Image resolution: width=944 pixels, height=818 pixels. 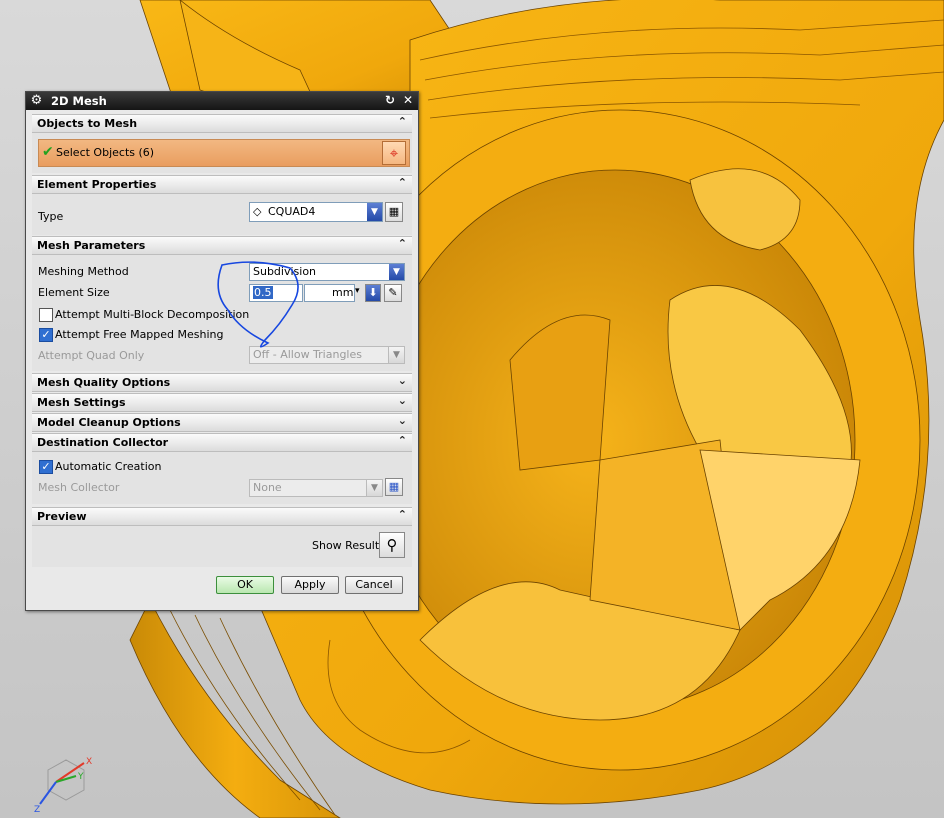 I want to click on element-size-input: 0.5, so click(x=276, y=293).